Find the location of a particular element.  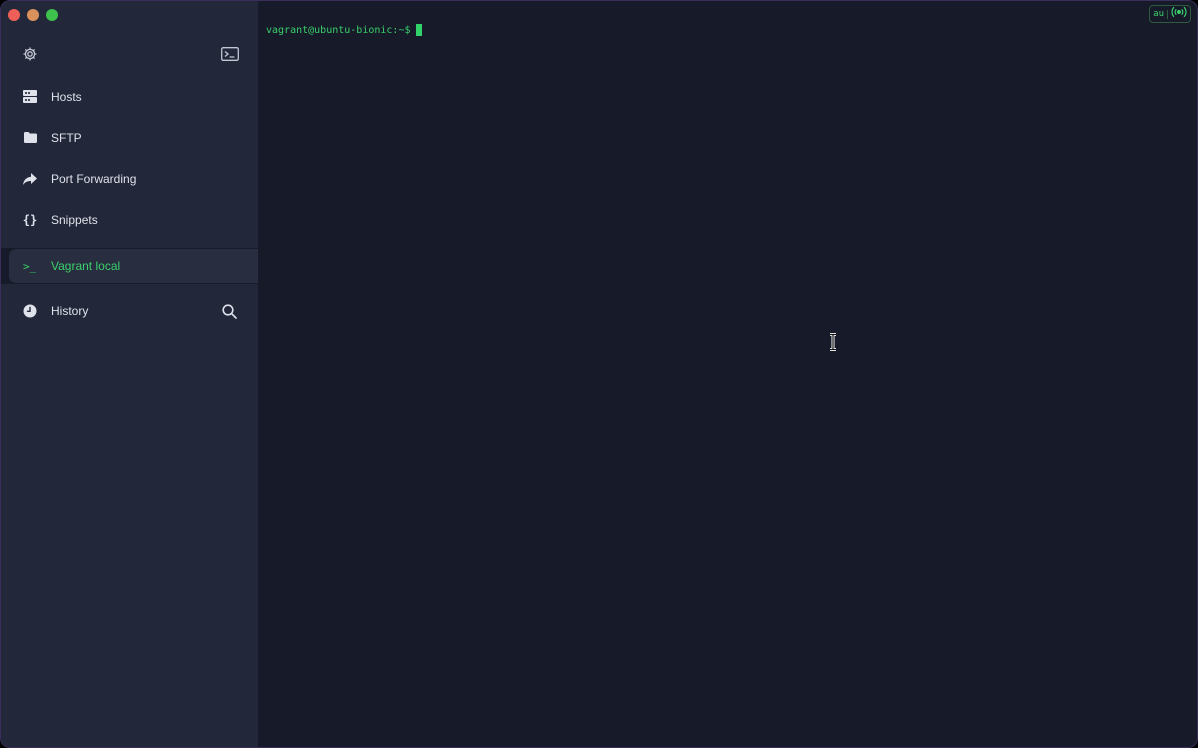

clock-icon is located at coordinates (30, 311).